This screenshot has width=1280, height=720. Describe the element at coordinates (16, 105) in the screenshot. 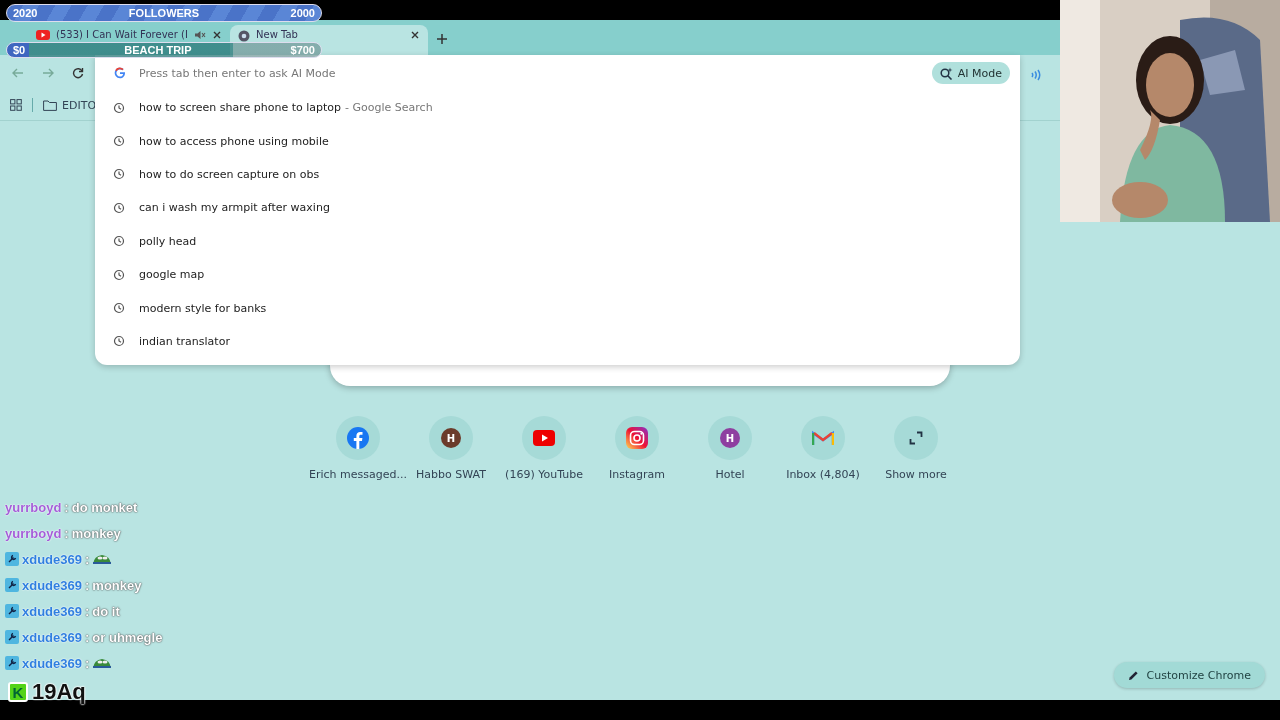

I see `apps-grid-icon` at that location.